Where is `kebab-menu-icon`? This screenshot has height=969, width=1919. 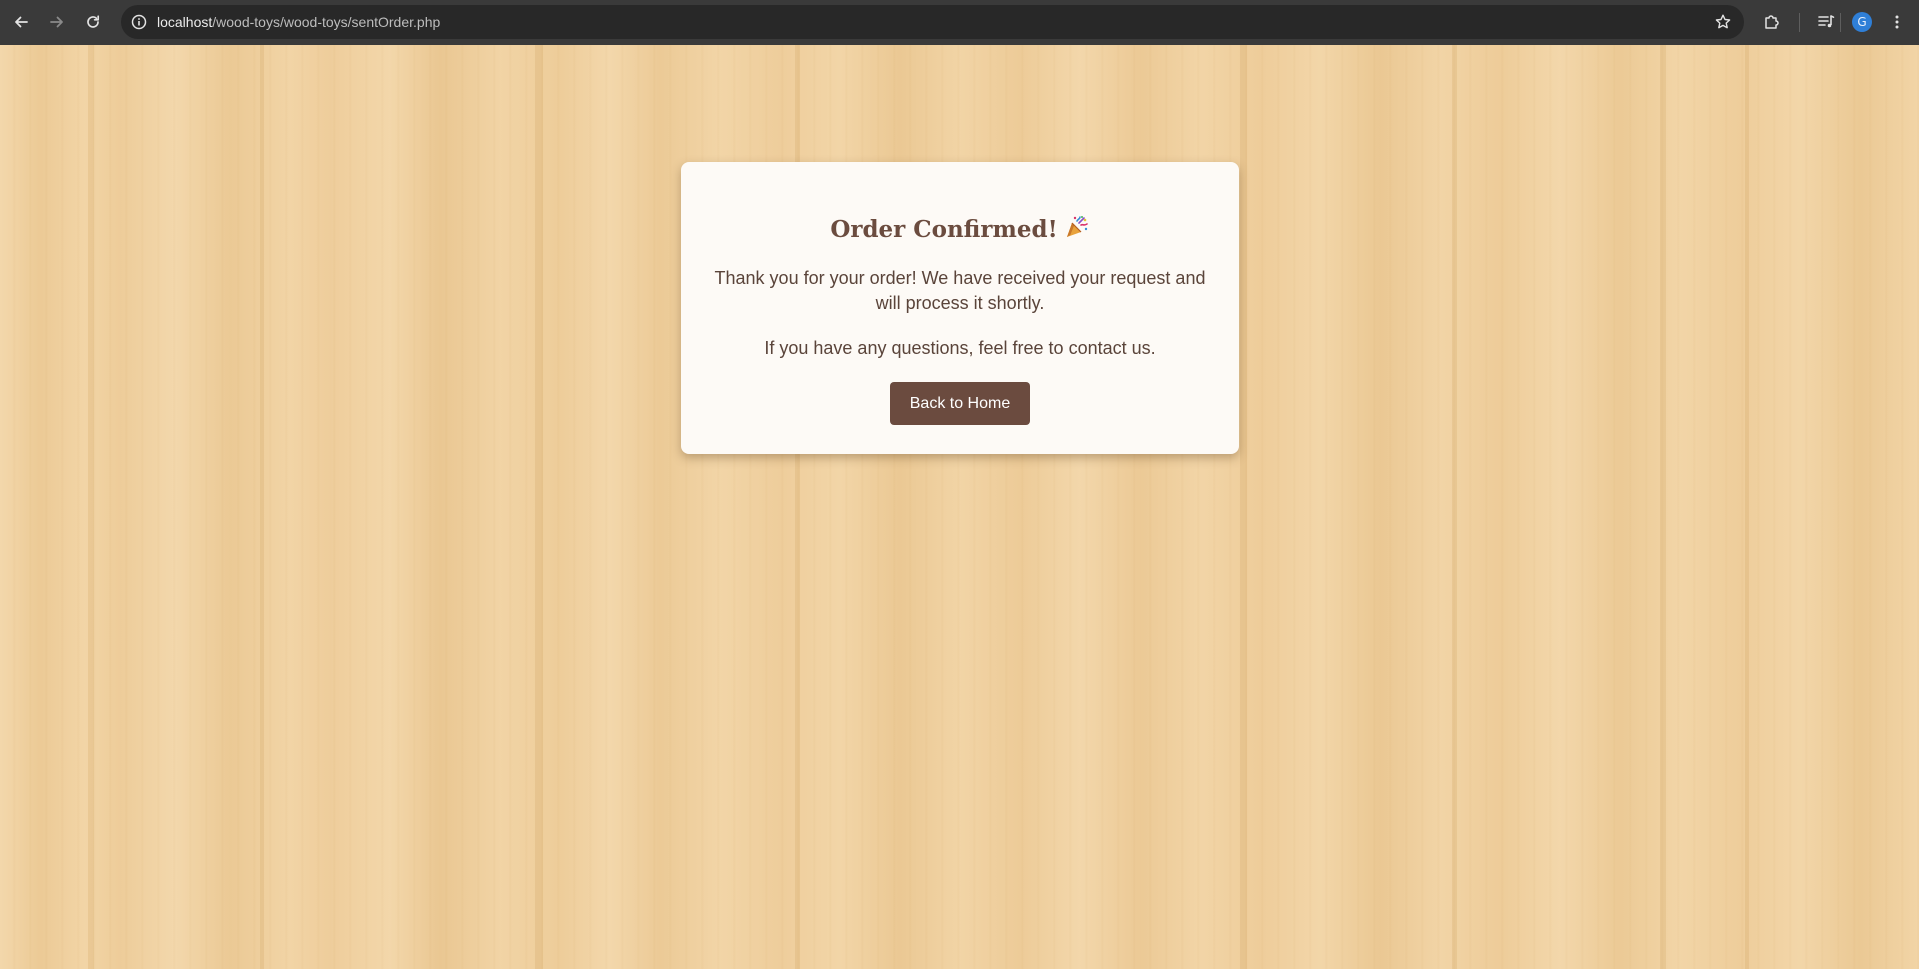
kebab-menu-icon is located at coordinates (1897, 22).